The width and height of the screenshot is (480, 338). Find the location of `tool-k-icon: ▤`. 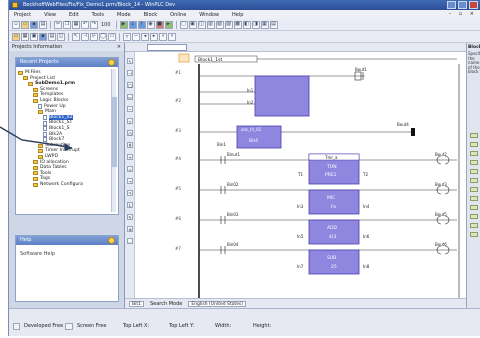

tool-k-icon: ▤ is located at coordinates (273, 24).